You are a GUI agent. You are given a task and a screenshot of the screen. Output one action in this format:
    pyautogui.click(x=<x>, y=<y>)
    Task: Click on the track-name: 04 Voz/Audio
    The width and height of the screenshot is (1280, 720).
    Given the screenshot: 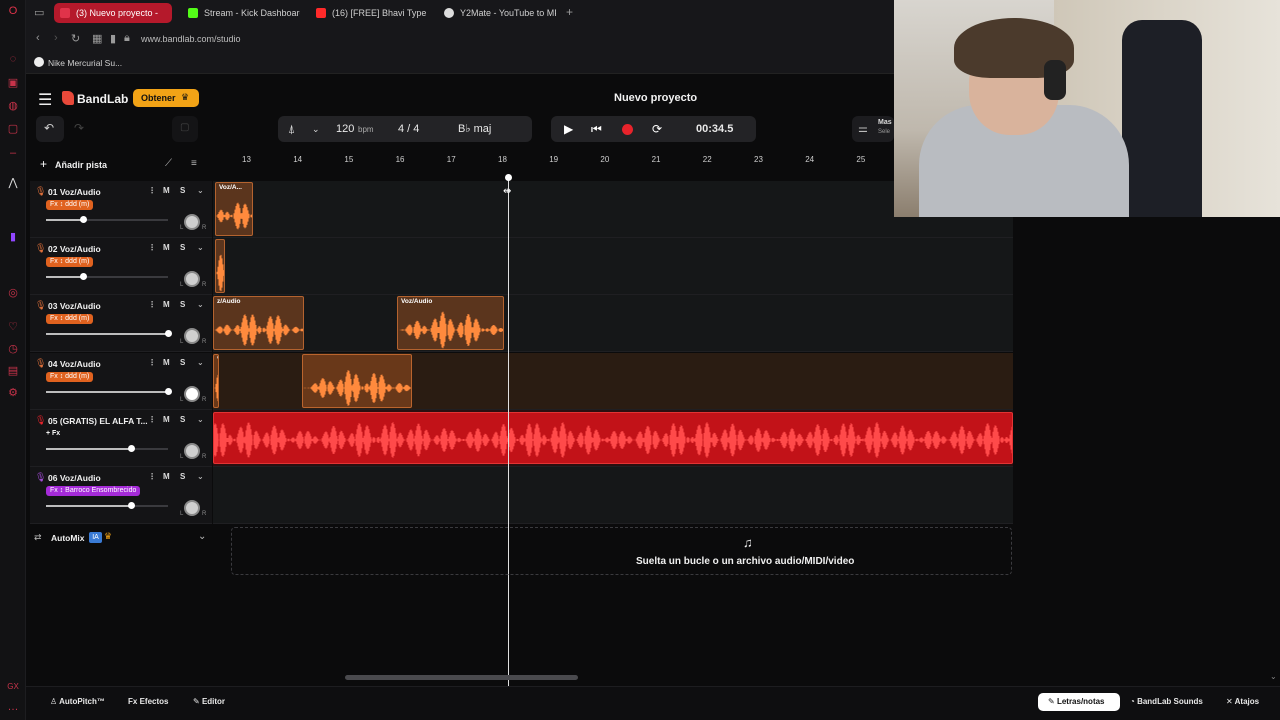 What is the action you would take?
    pyautogui.click(x=74, y=364)
    